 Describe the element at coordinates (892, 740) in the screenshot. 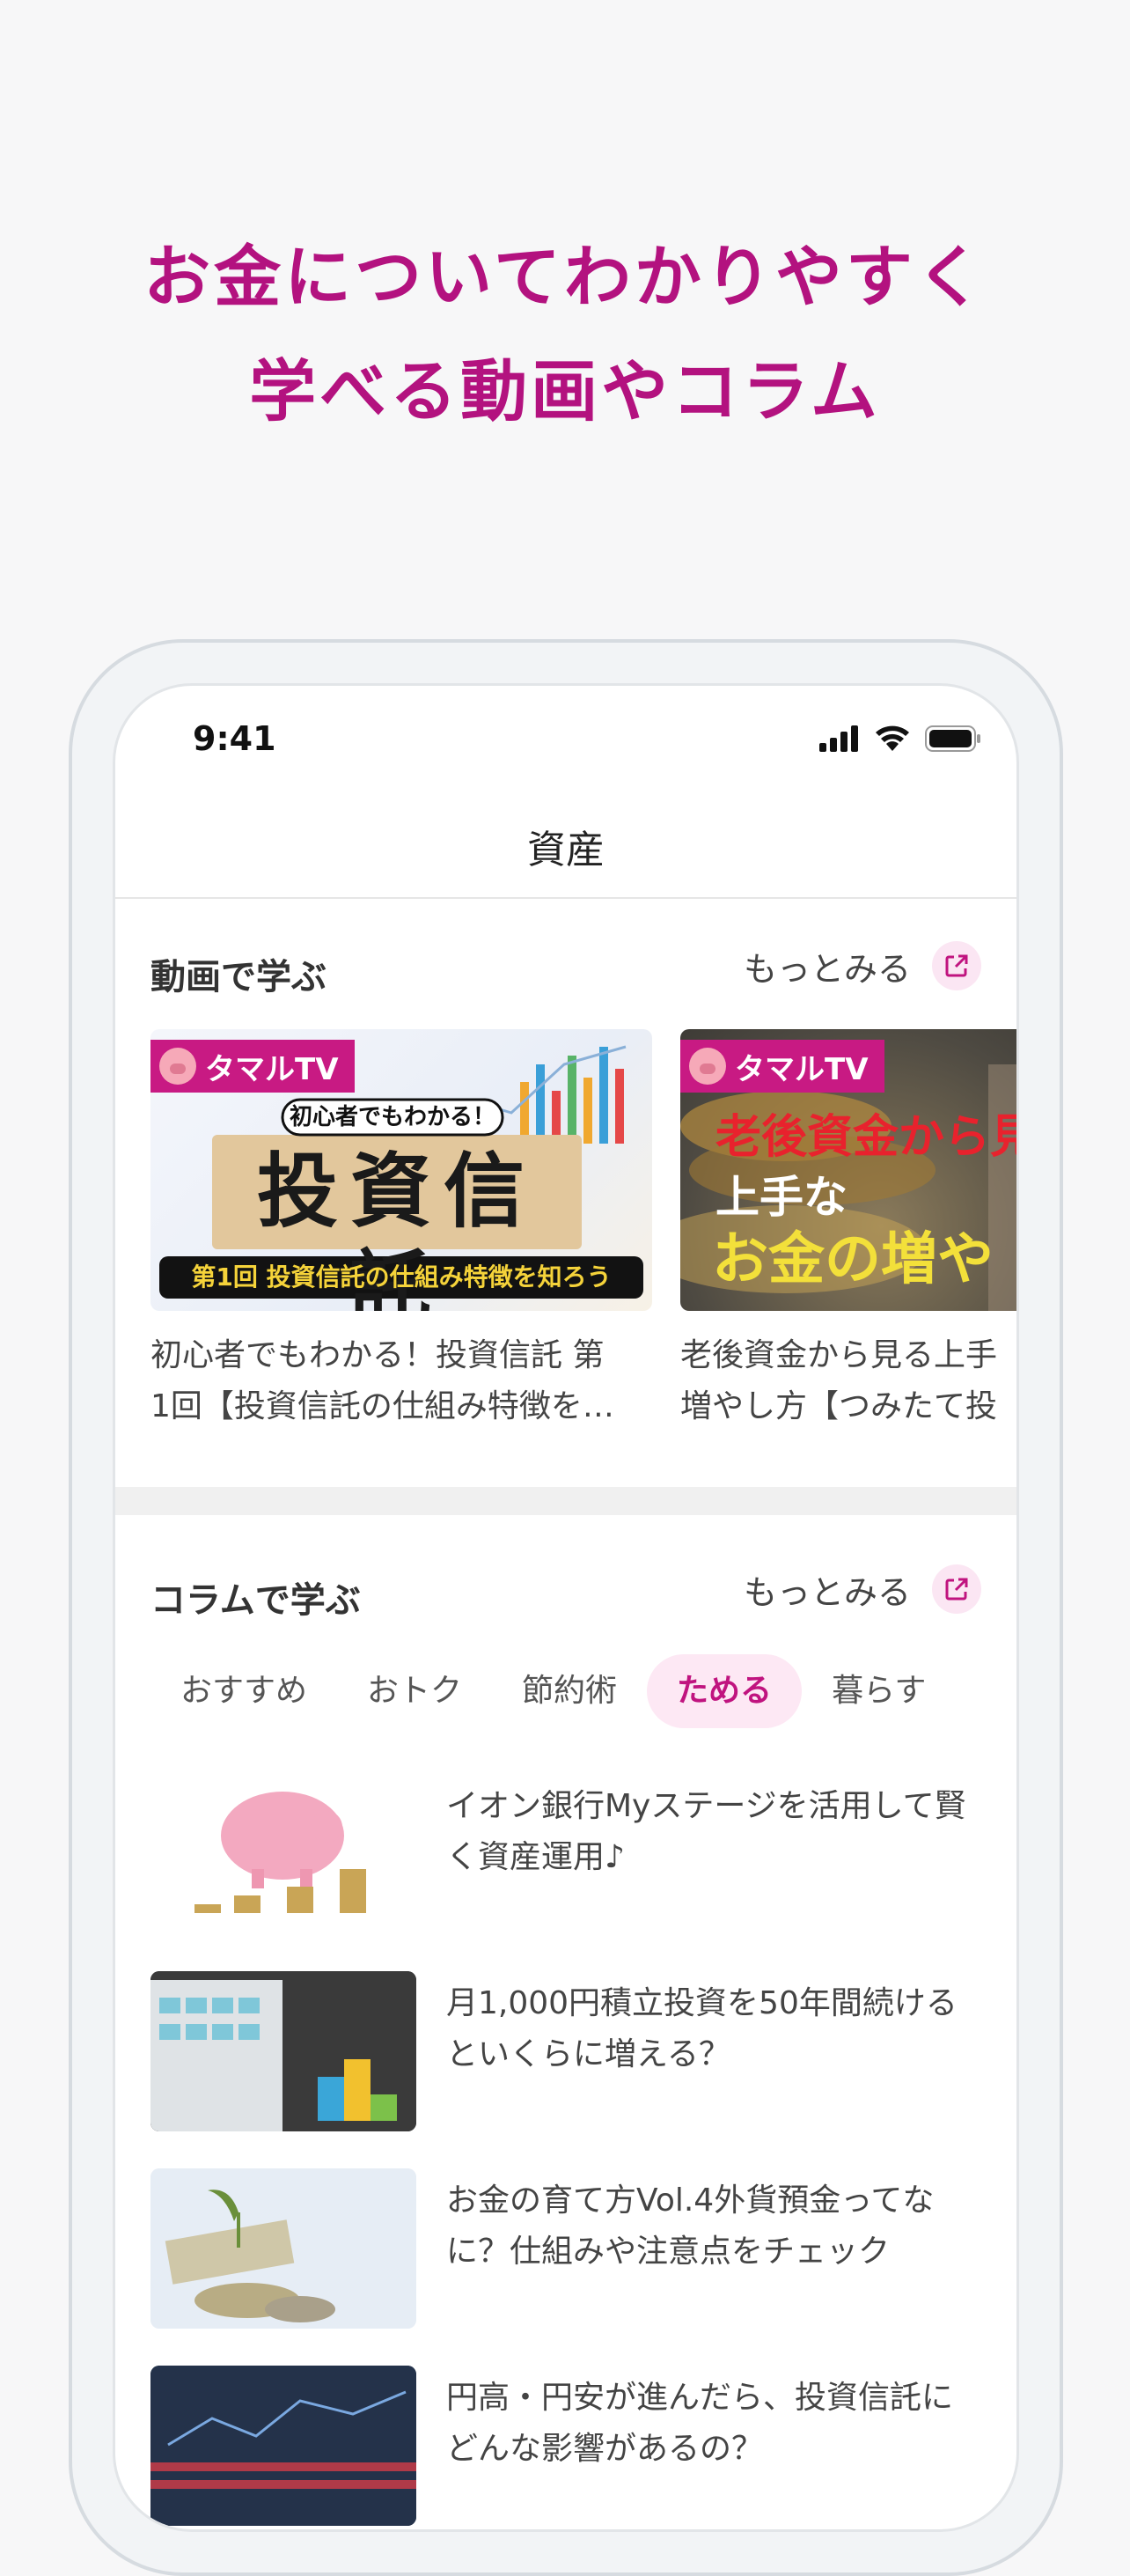

I see `wifi-icon` at that location.